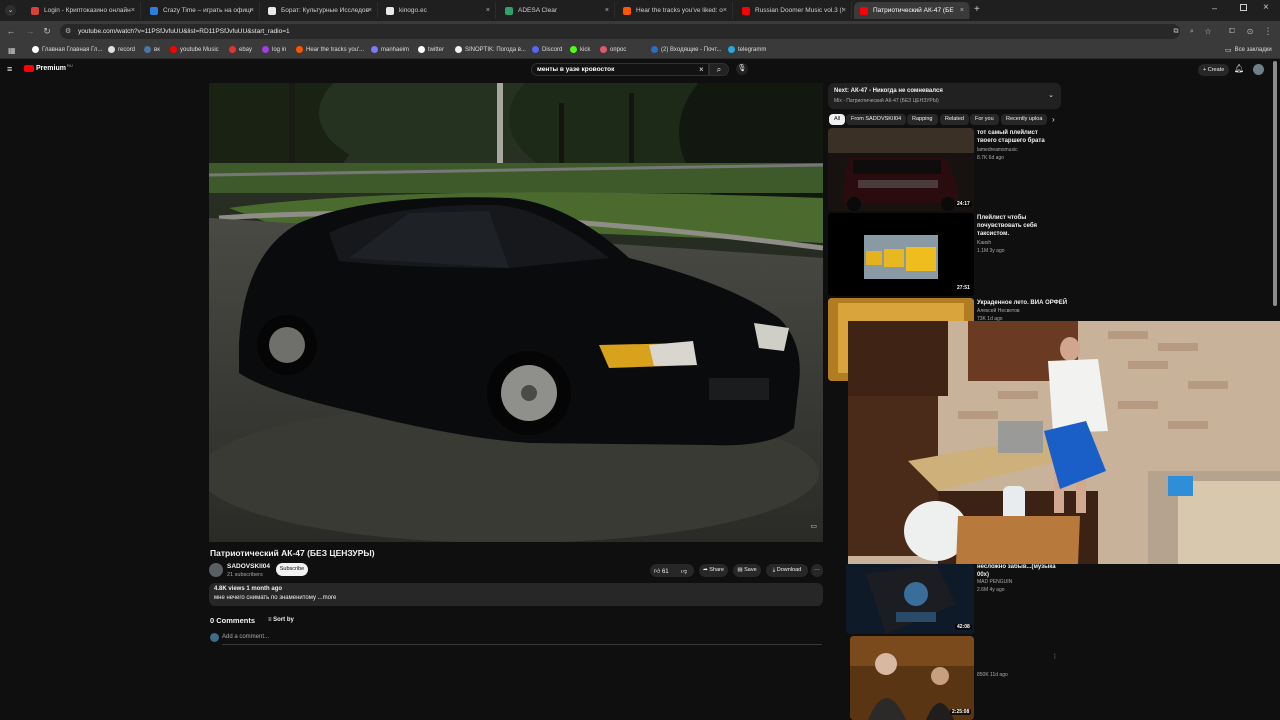 Image resolution: width=1280 pixels, height=720 pixels. What do you see at coordinates (1027, 303) in the screenshot?
I see `recommendation-title: Украденное лето. ВИА ОРФЕЙ` at bounding box center [1027, 303].